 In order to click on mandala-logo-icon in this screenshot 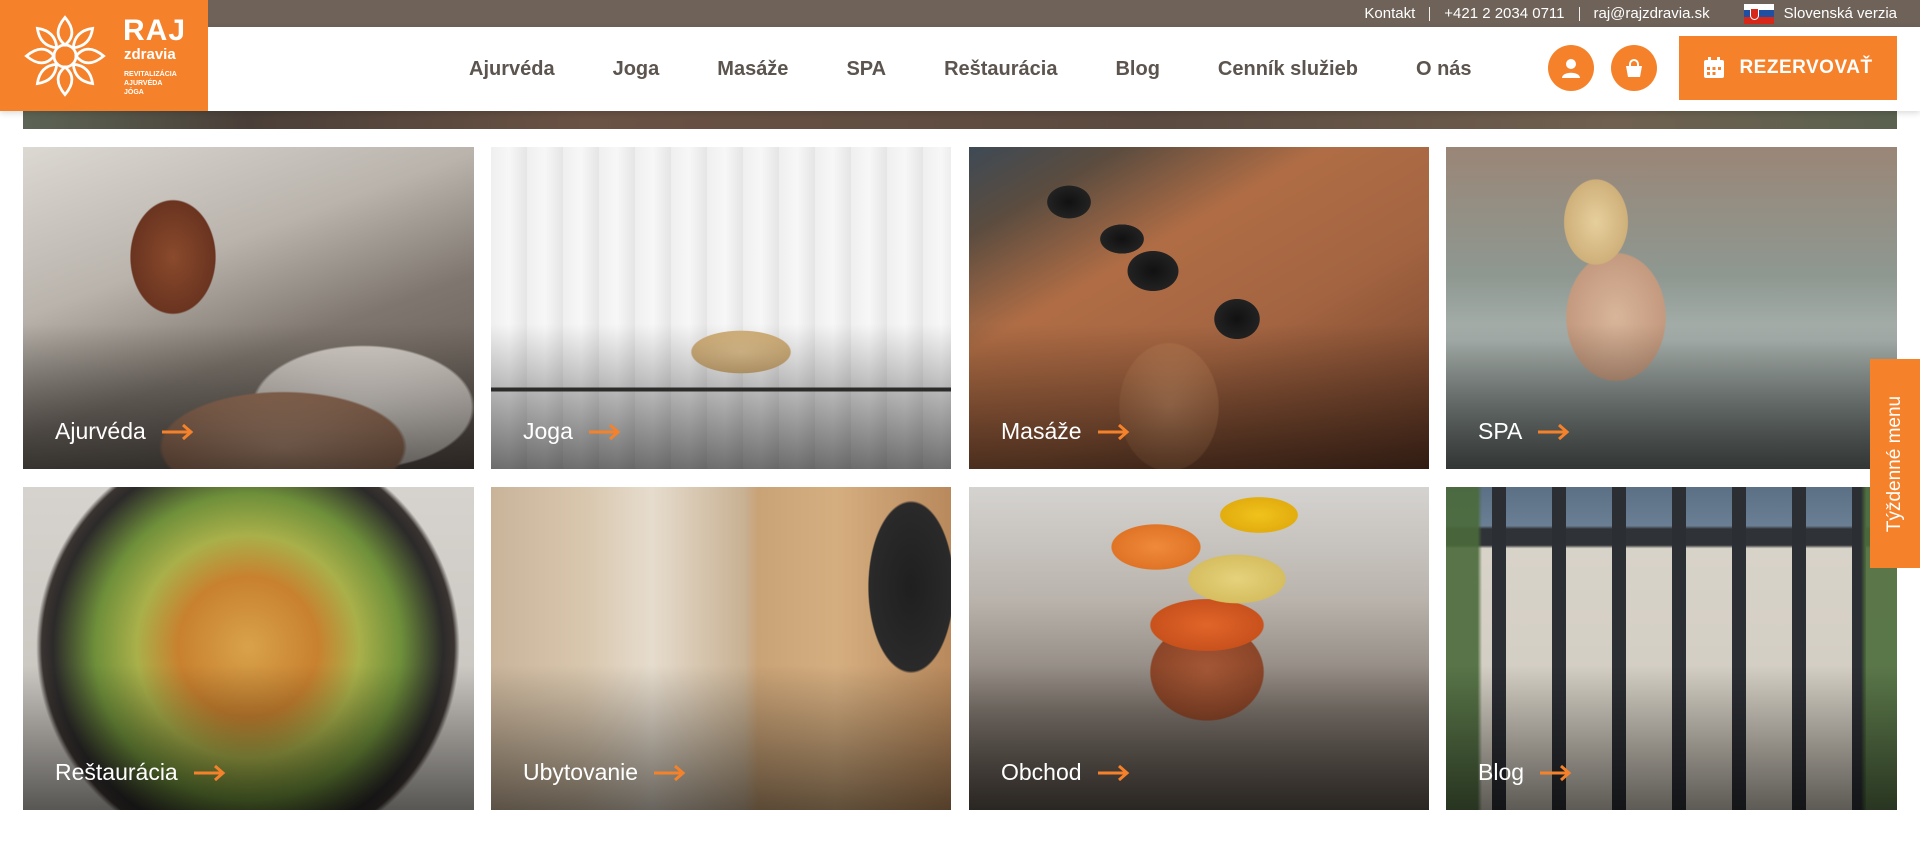, I will do `click(65, 56)`.